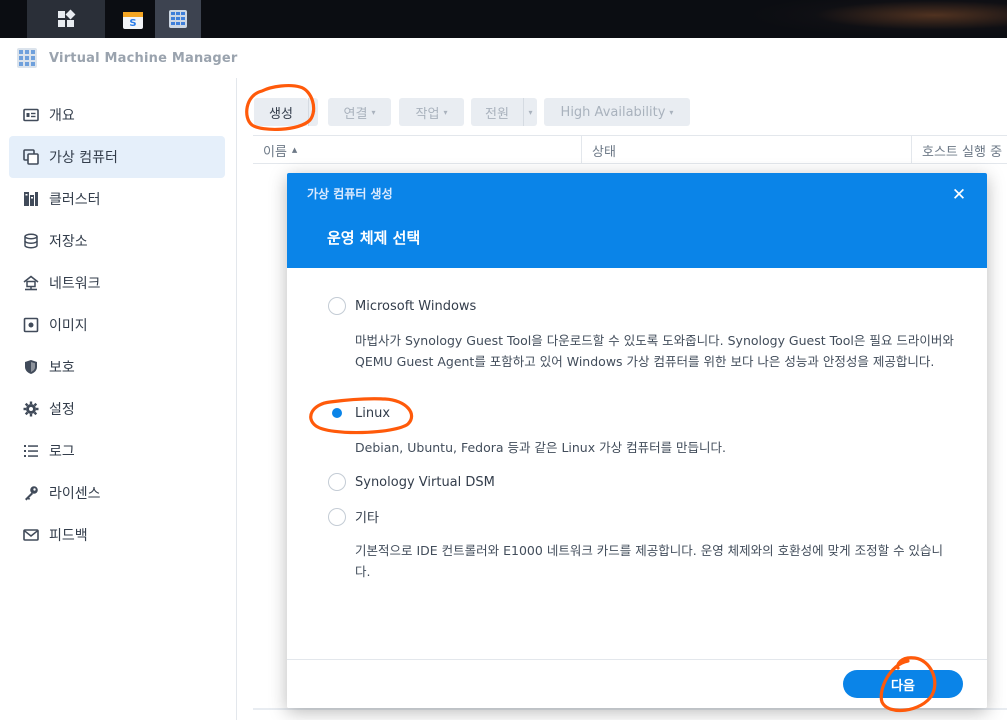 The image size is (1007, 720). I want to click on os-option-label: Microsoft Windows, so click(416, 306).